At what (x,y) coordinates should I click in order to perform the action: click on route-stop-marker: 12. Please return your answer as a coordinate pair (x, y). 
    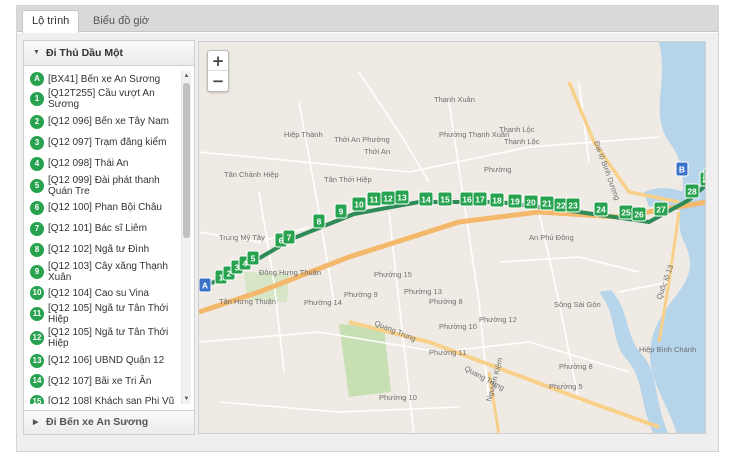
    Looking at the image, I should click on (388, 198).